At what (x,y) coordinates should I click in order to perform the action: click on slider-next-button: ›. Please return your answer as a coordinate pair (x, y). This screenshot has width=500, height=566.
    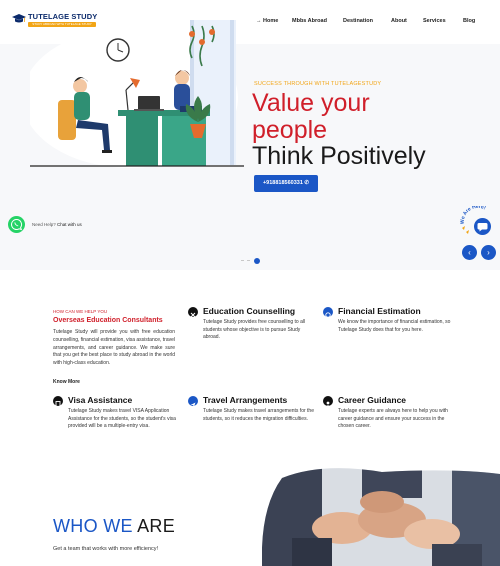
    Looking at the image, I should click on (488, 252).